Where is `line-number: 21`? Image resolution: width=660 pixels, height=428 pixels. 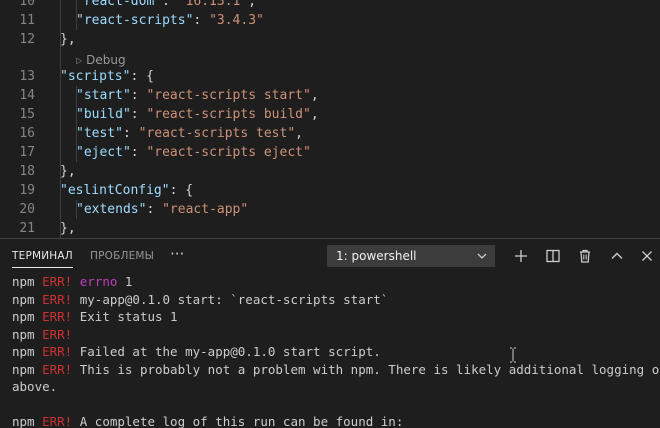
line-number: 21 is located at coordinates (27, 228).